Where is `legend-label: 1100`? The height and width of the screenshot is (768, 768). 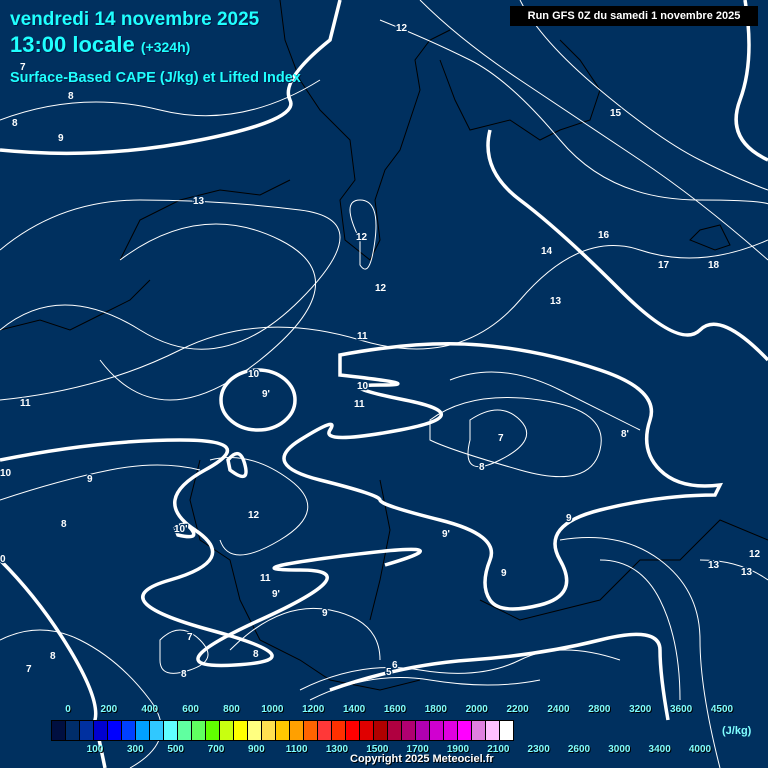 legend-label: 1100 is located at coordinates (296, 749).